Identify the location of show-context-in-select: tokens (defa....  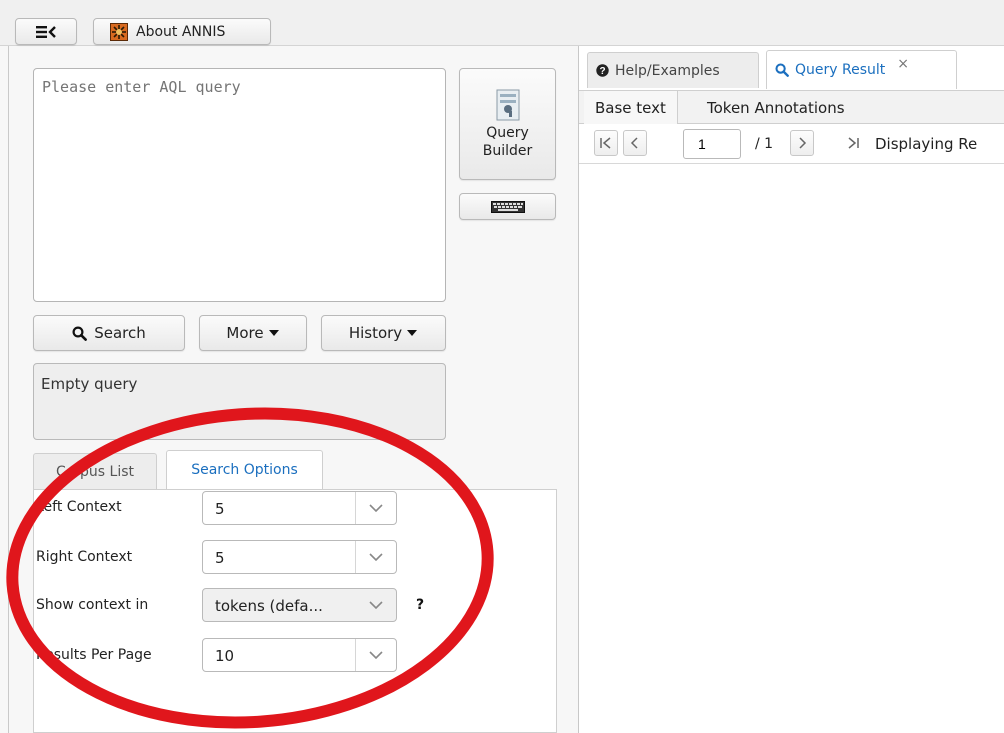
(299, 605).